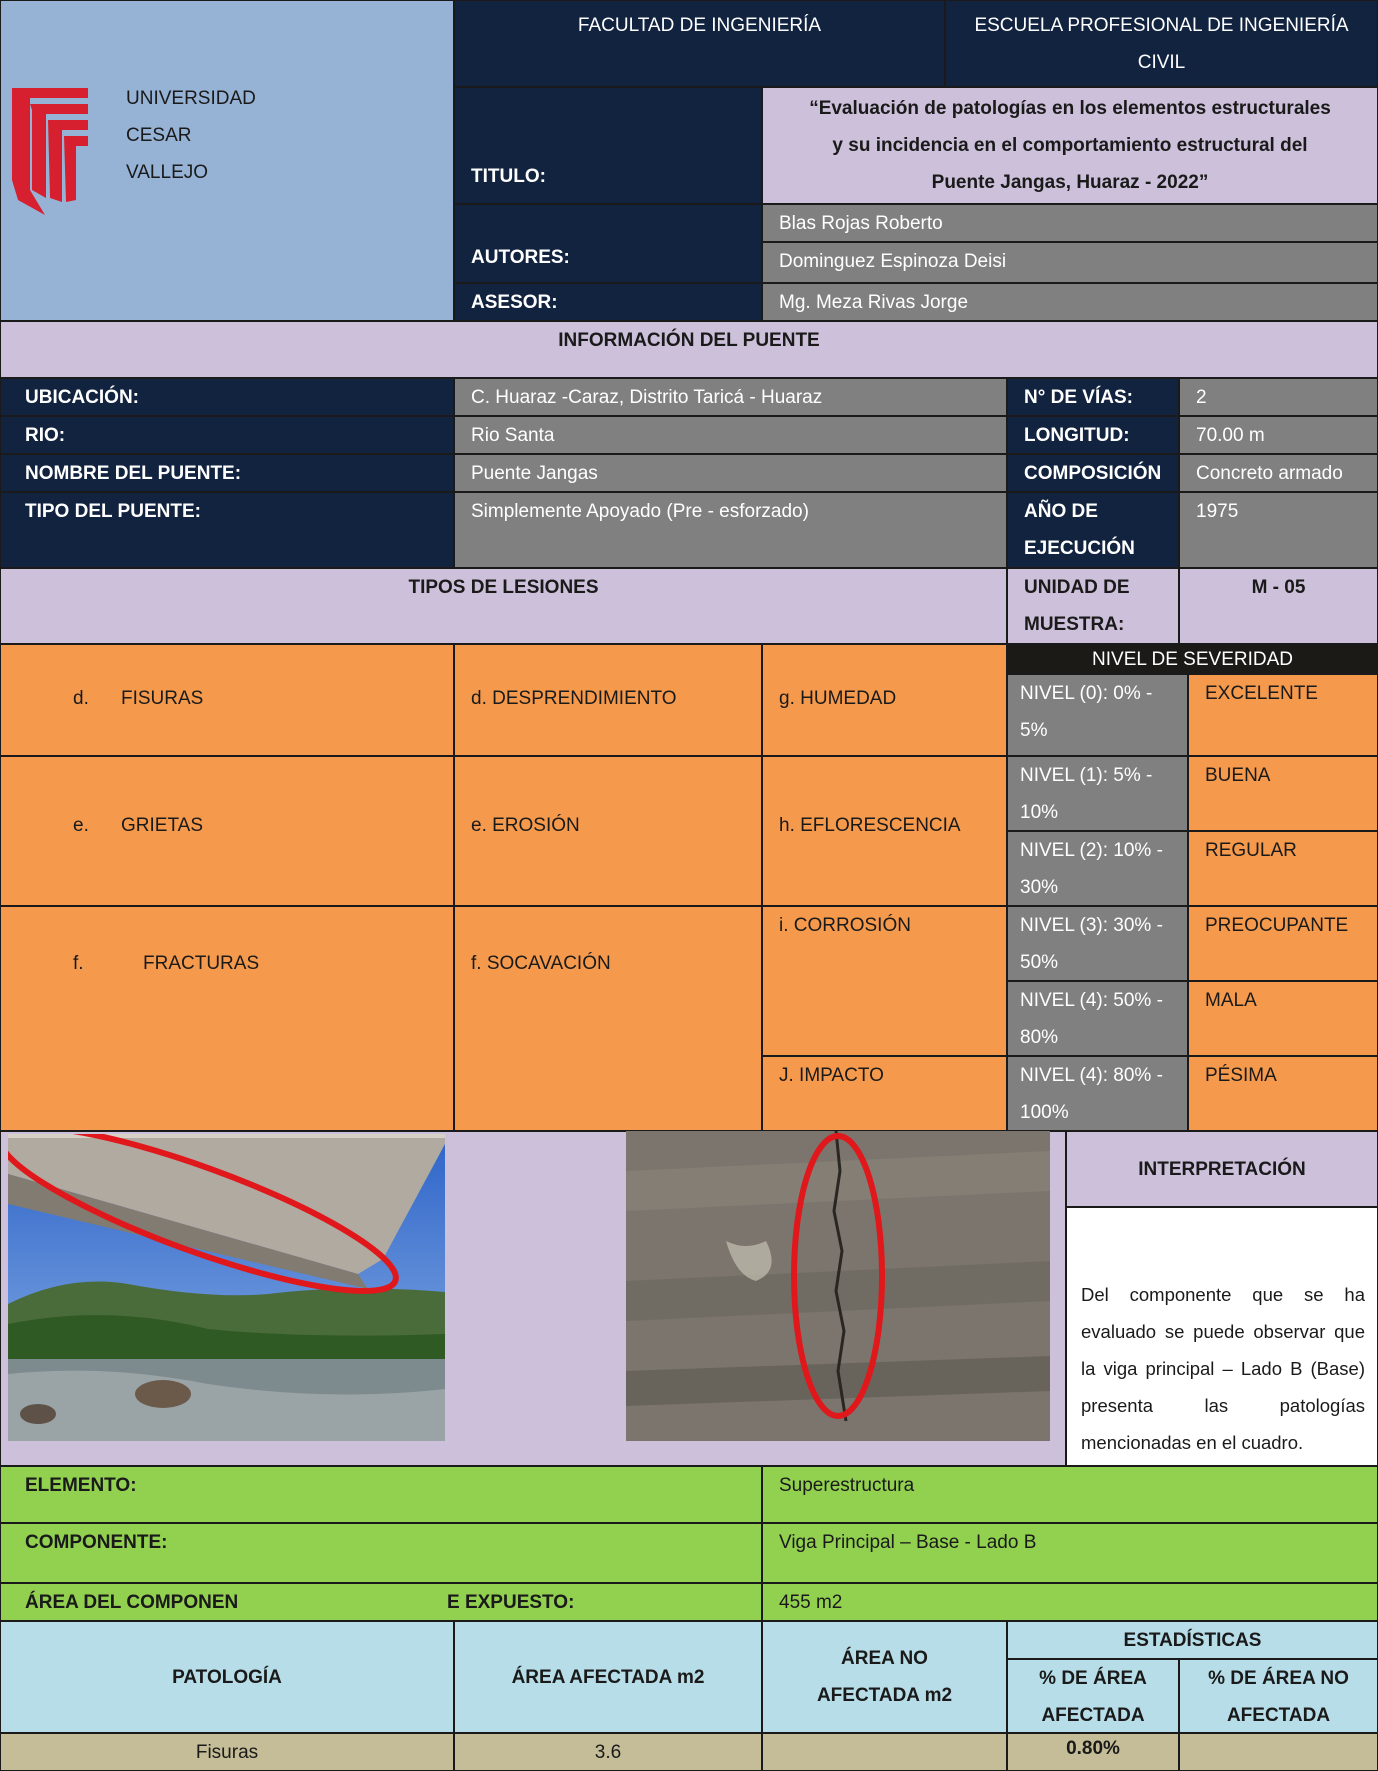 This screenshot has width=1378, height=1771. Describe the element at coordinates (884, 981) in the screenshot. I see `lesion-corrosion: i. CORROSIÓN` at that location.